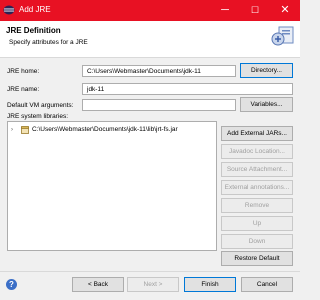 The image size is (320, 300). Describe the element at coordinates (257, 223) in the screenshot. I see `up-button: Up` at that location.